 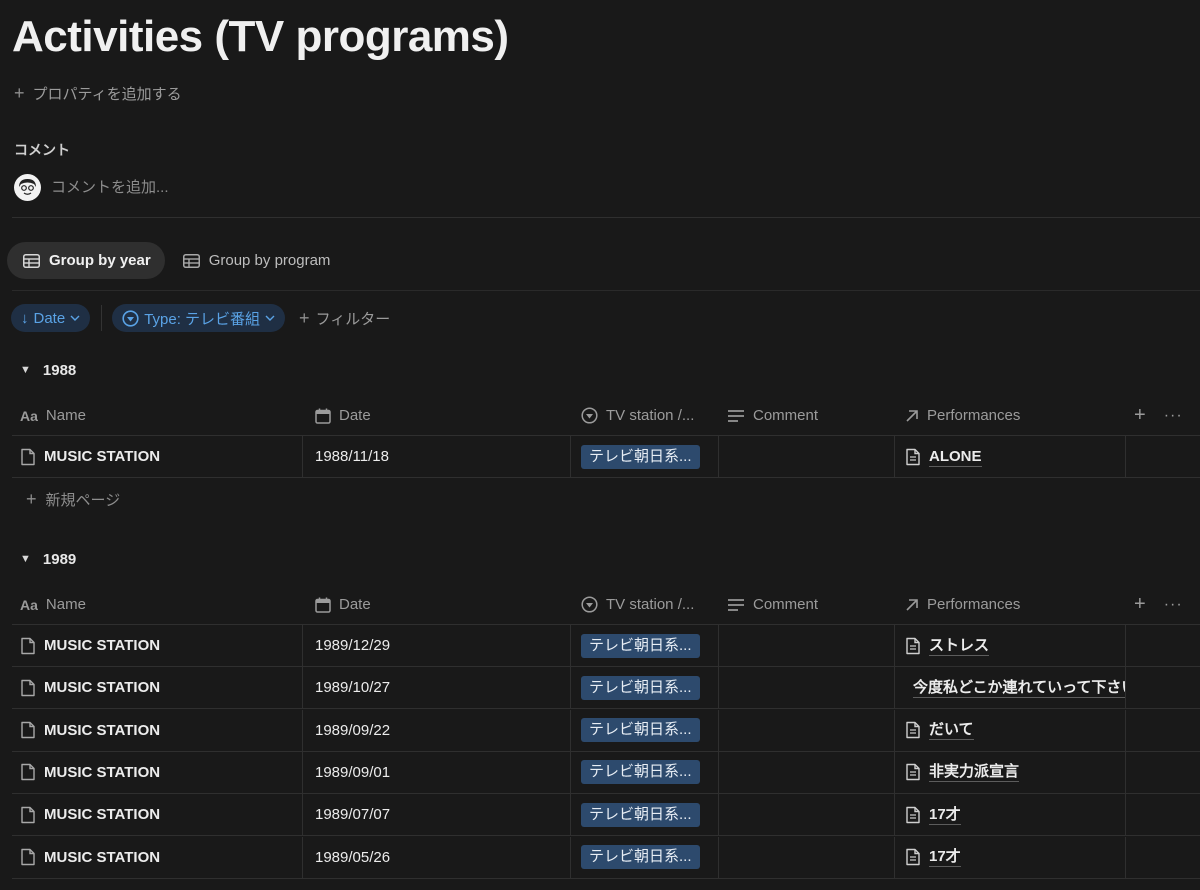 I want to click on date-cell: 1989/07/07, so click(x=436, y=815).